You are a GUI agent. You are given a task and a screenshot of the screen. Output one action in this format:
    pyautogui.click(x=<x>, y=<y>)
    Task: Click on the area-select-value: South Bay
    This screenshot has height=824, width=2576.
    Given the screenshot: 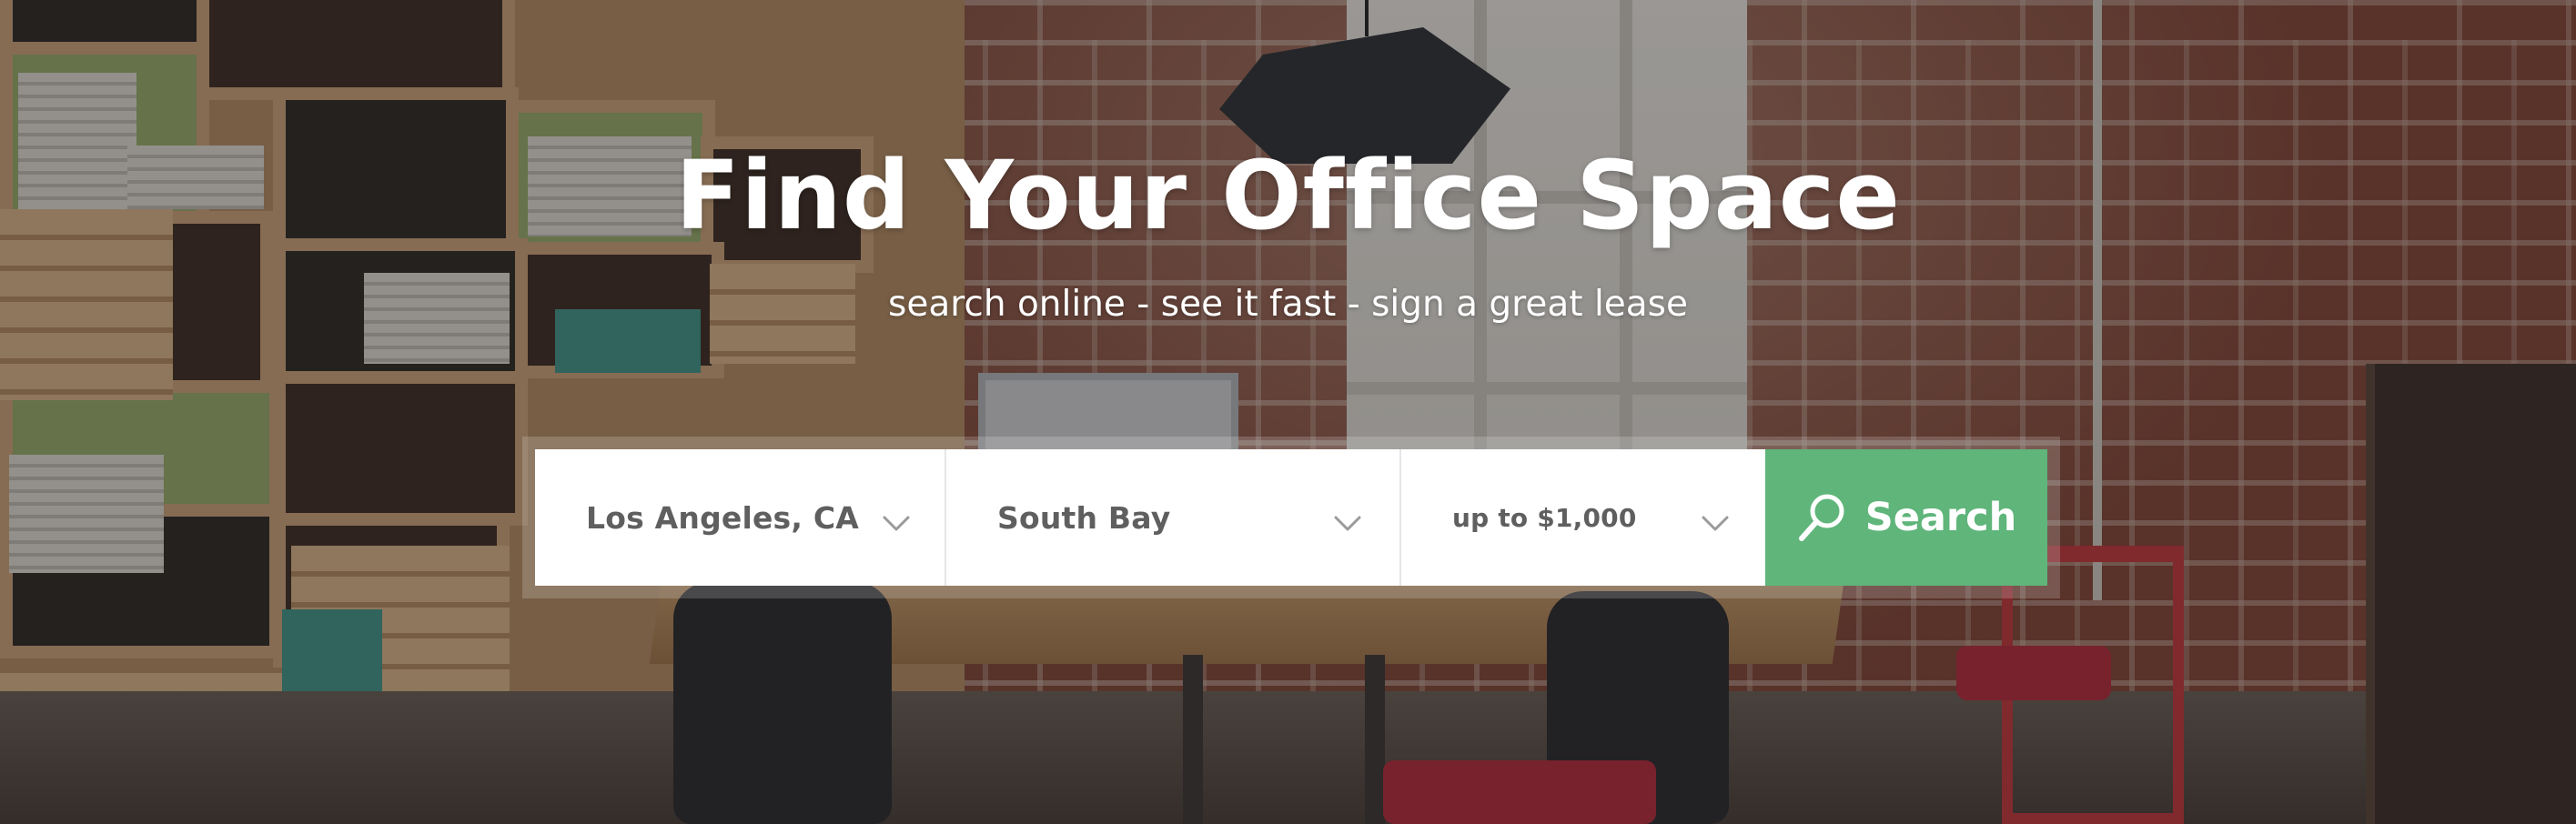 What is the action you would take?
    pyautogui.click(x=1084, y=517)
    